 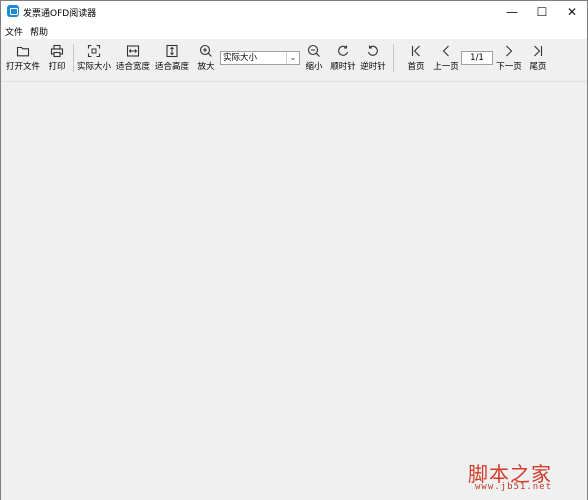 I want to click on page-number-field, so click(x=477, y=58).